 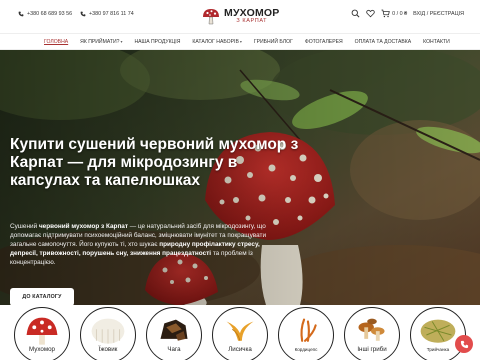 What do you see at coordinates (42, 350) in the screenshot?
I see `category-label: Мухомор` at bounding box center [42, 350].